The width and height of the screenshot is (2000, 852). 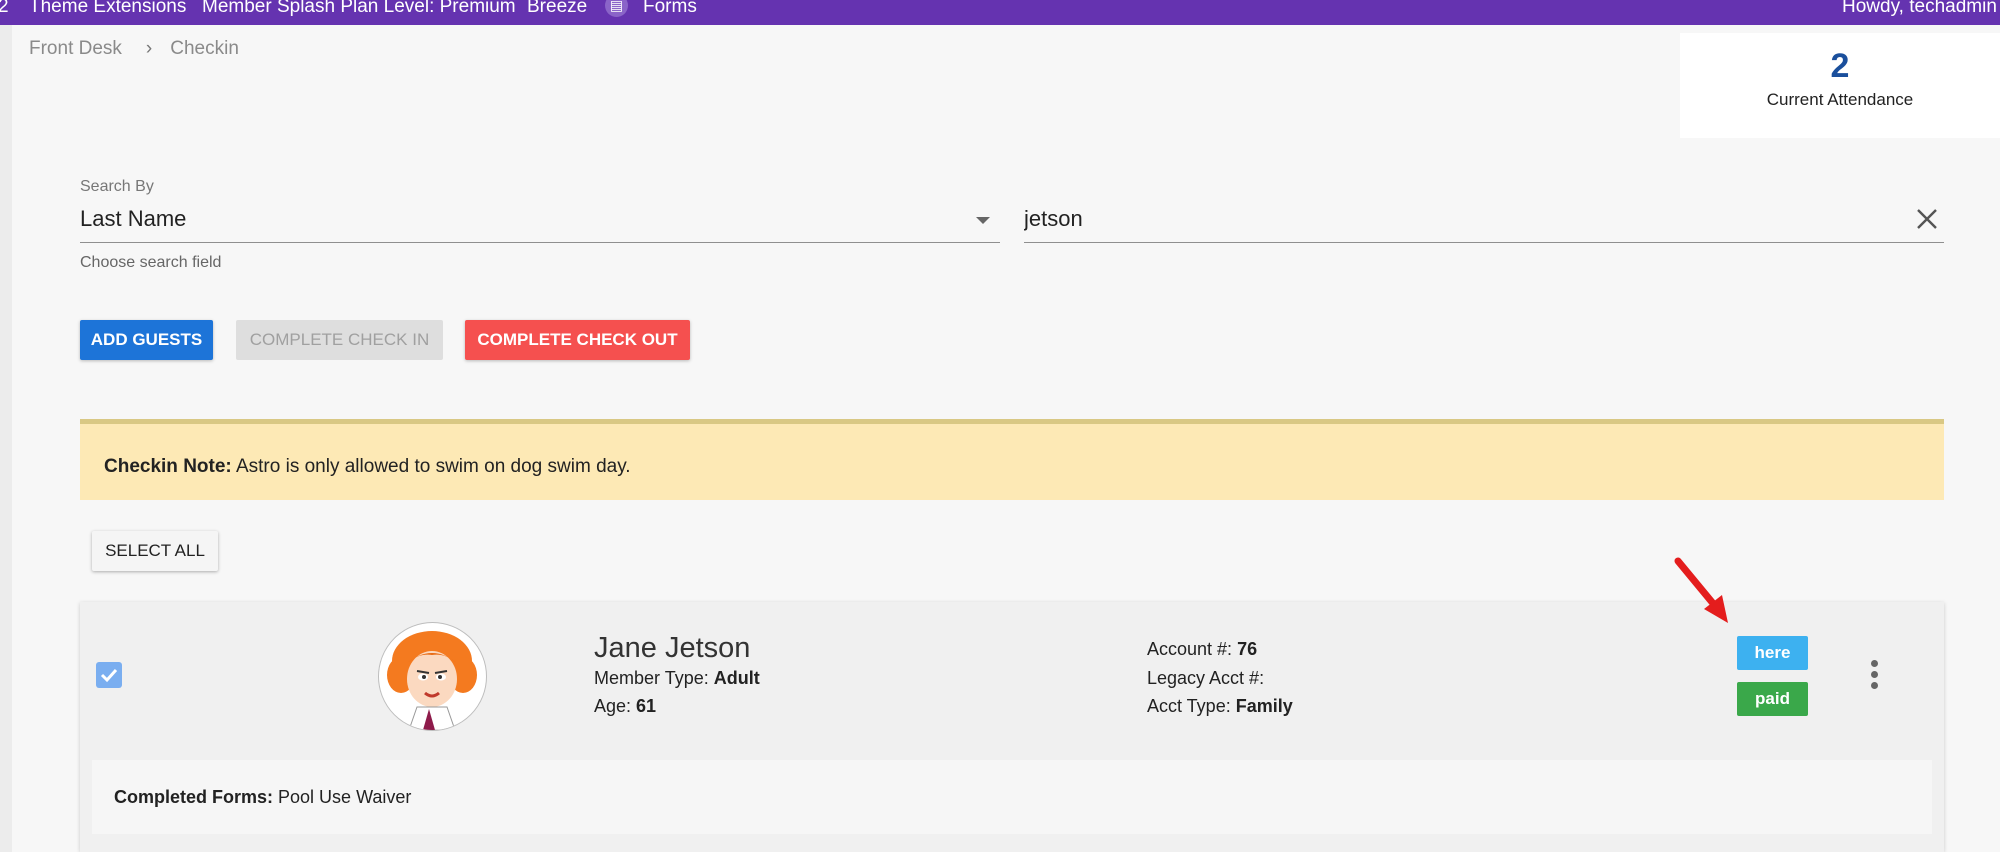 I want to click on account-number: Account #: 76, so click(x=1202, y=649).